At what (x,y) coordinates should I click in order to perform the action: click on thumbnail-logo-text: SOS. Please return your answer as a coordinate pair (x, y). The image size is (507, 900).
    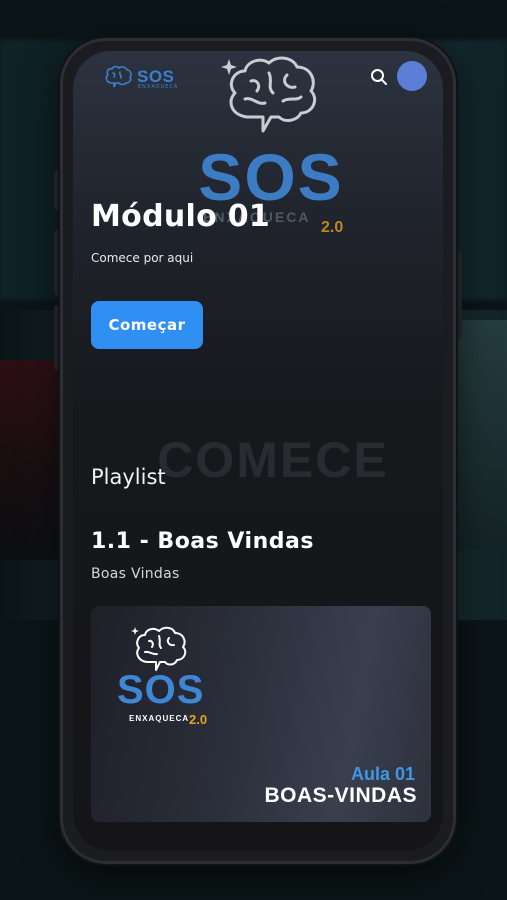
    Looking at the image, I should click on (161, 690).